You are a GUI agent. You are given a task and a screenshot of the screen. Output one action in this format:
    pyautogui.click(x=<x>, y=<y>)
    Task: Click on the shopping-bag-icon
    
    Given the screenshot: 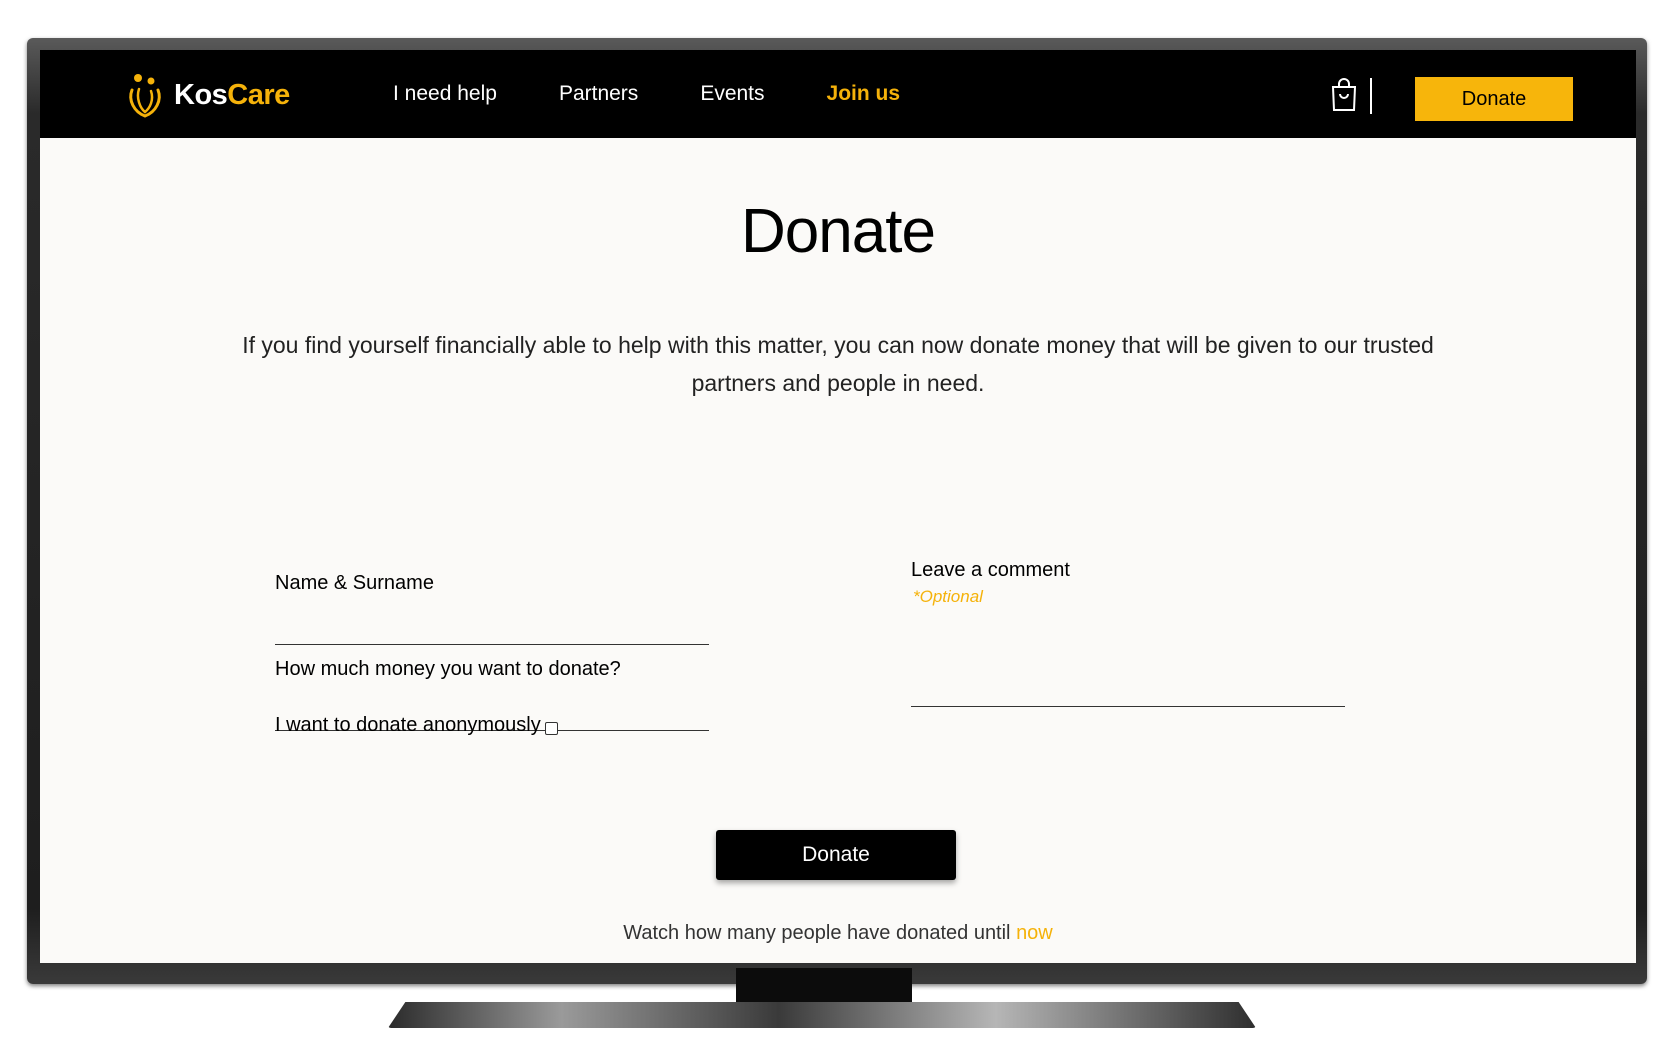 What is the action you would take?
    pyautogui.click(x=1344, y=95)
    